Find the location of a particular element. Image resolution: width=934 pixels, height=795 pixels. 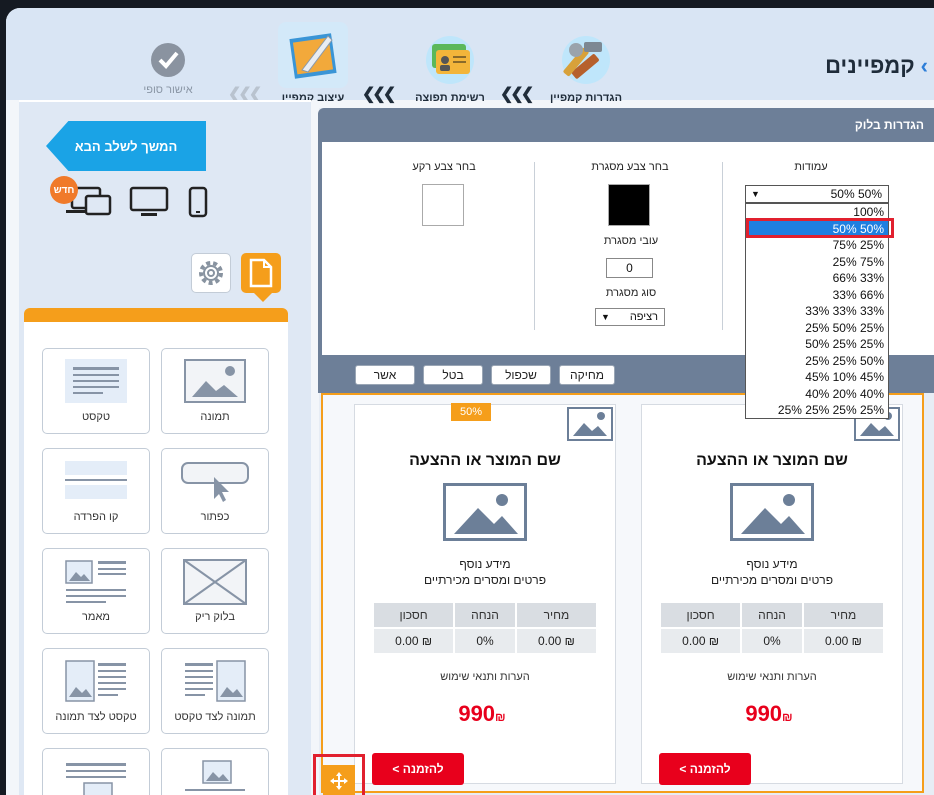

border-type-select: רציפה ▼ is located at coordinates (630, 317).